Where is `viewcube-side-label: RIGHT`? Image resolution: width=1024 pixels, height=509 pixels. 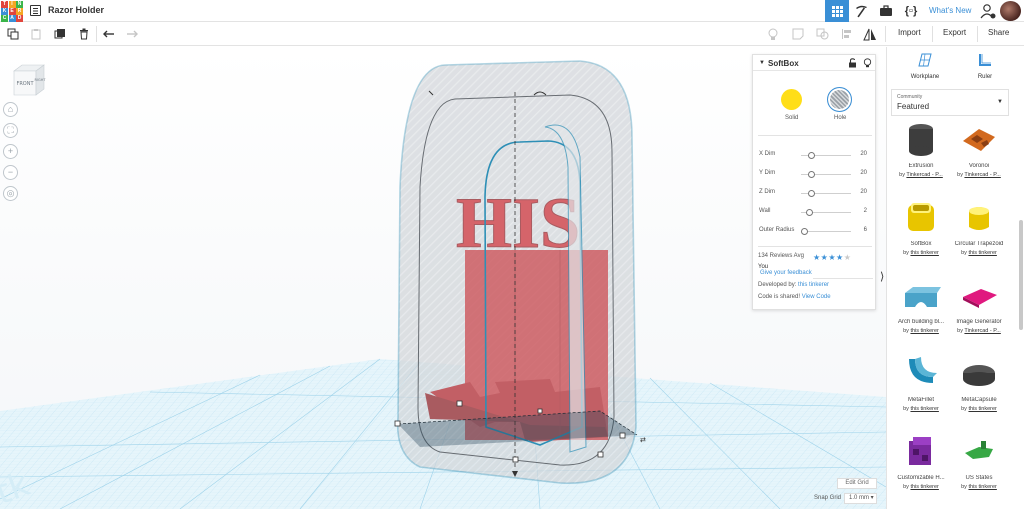 viewcube-side-label: RIGHT is located at coordinates (41, 80).